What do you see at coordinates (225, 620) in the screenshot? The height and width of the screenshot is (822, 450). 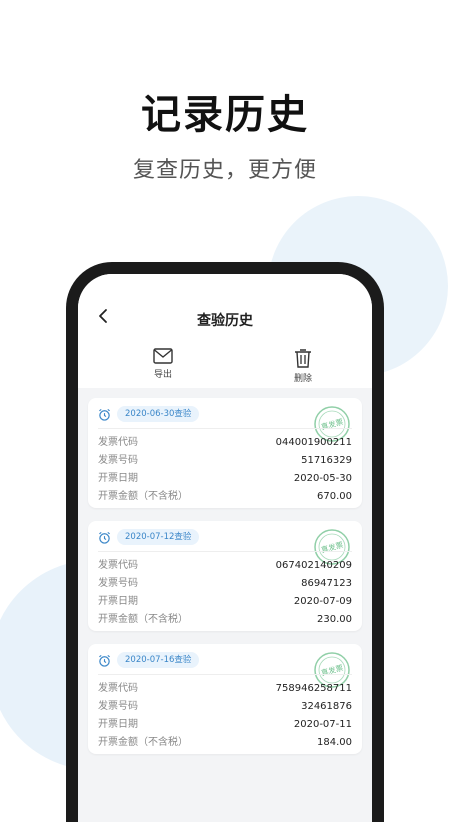 I see `field-row: 开票金额（不含税） 230.00` at bounding box center [225, 620].